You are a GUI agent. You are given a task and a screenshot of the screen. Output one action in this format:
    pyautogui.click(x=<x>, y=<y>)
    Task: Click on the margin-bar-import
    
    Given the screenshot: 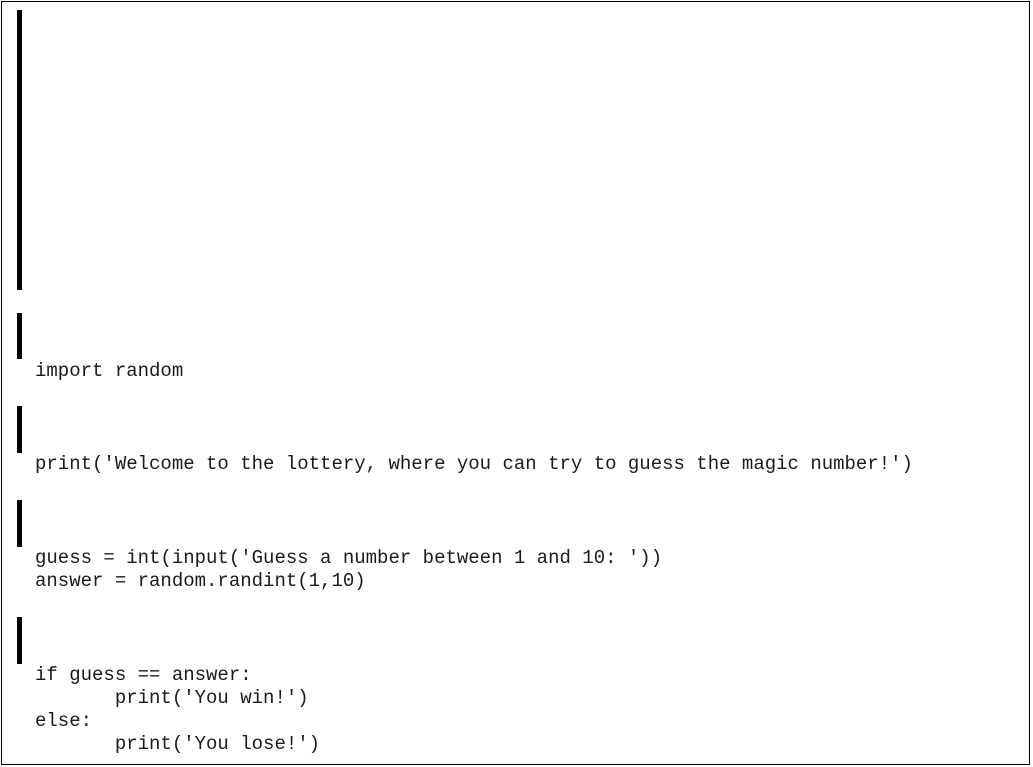 What is the action you would take?
    pyautogui.click(x=19, y=336)
    